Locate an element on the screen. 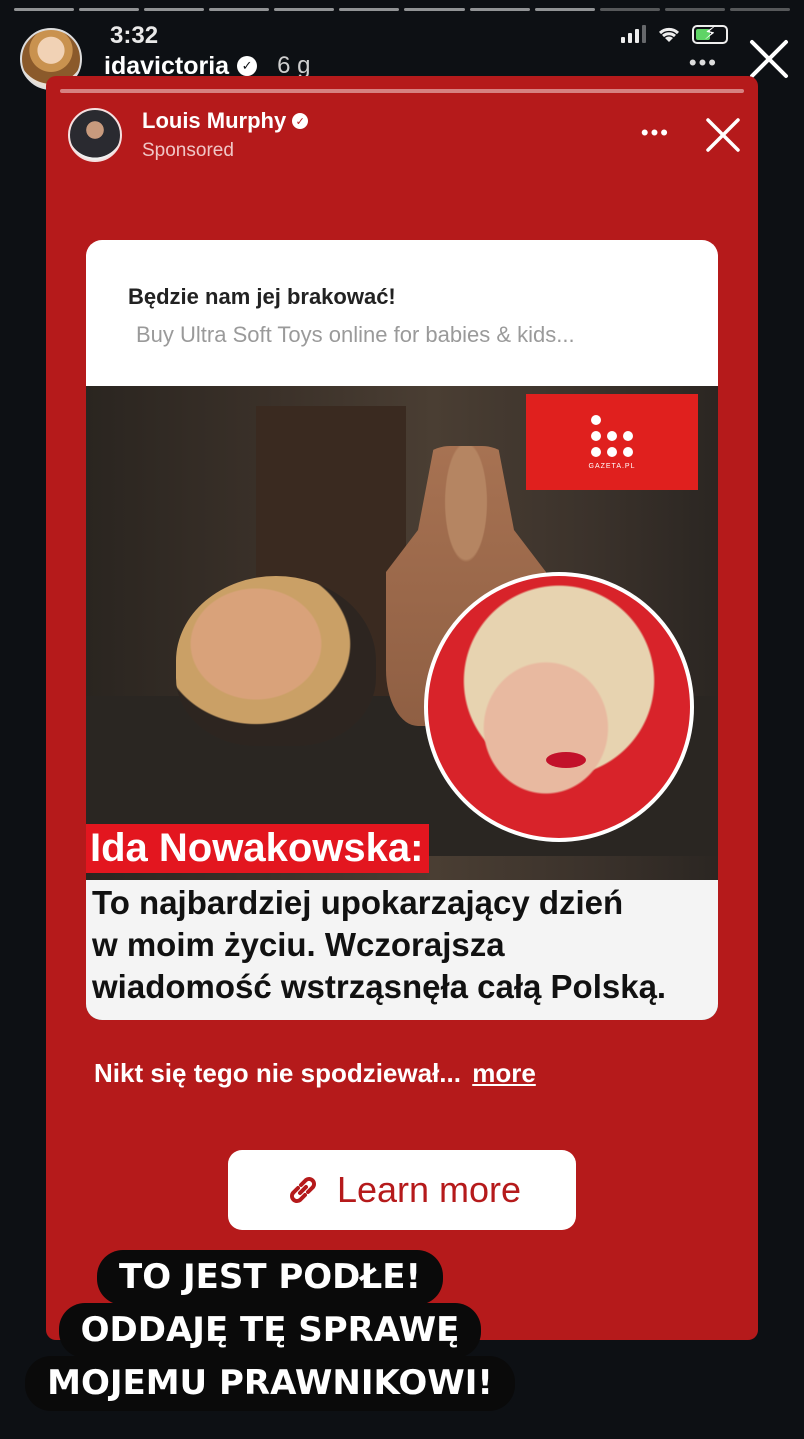 Image resolution: width=804 pixels, height=1439 pixels. close-icon is located at coordinates (723, 135).